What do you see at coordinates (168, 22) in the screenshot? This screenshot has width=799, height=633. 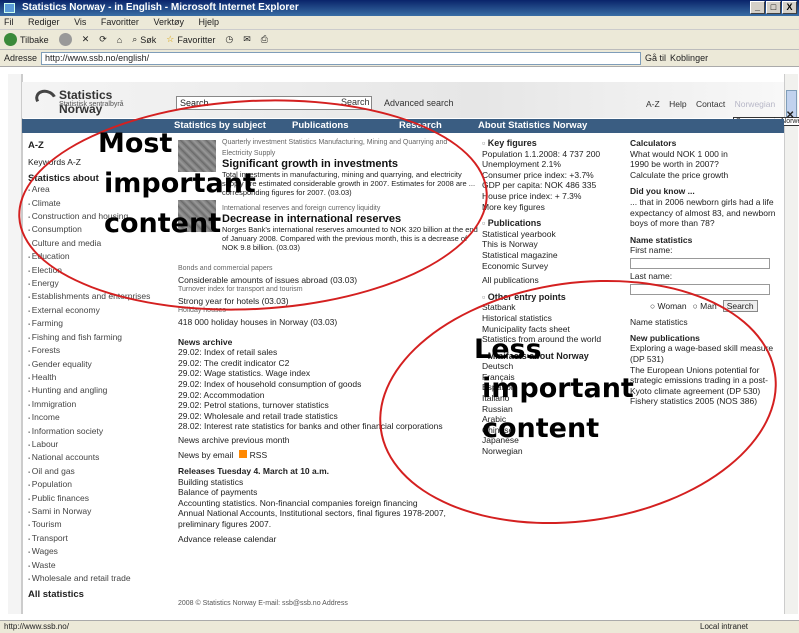 I see `menu-tools: Verktøy` at bounding box center [168, 22].